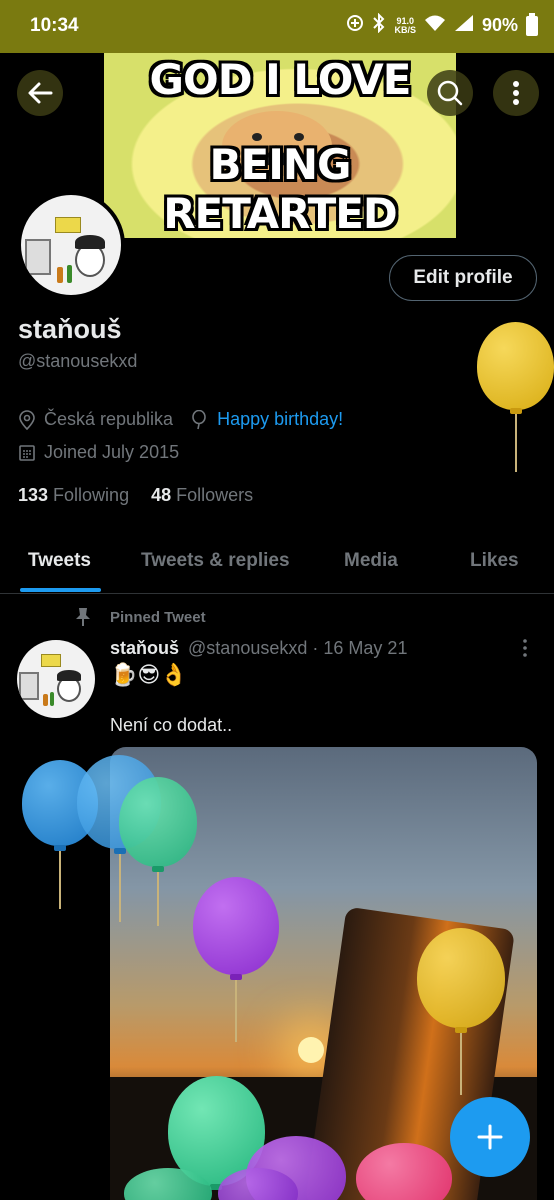 Image resolution: width=554 pixels, height=1200 pixels. Describe the element at coordinates (532, 24) in the screenshot. I see `battery-icon` at that location.